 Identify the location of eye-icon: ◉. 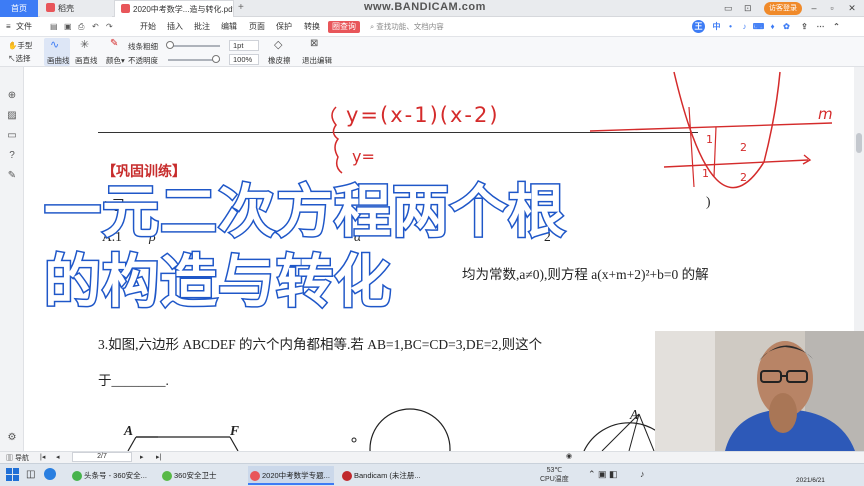
(569, 456).